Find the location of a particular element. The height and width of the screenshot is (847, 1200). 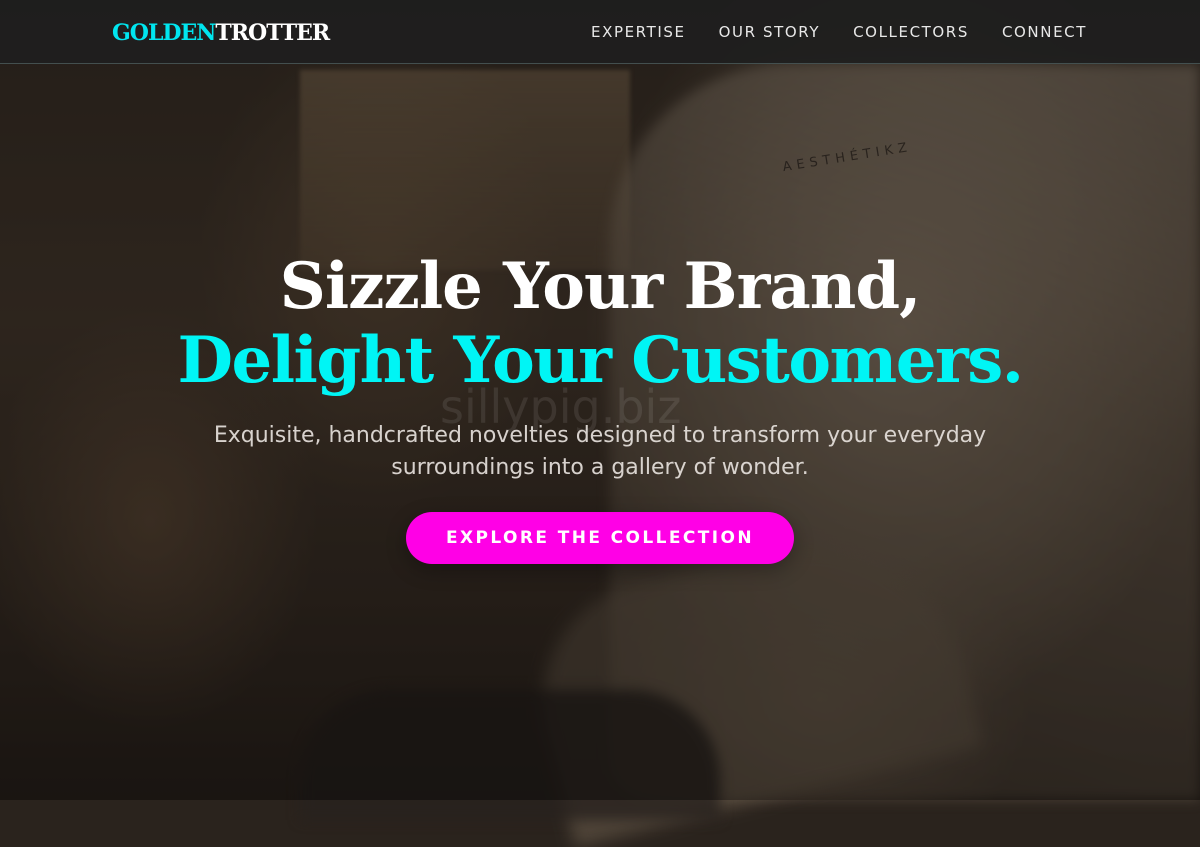

nav-link-our-story: OUR STORY is located at coordinates (770, 32).